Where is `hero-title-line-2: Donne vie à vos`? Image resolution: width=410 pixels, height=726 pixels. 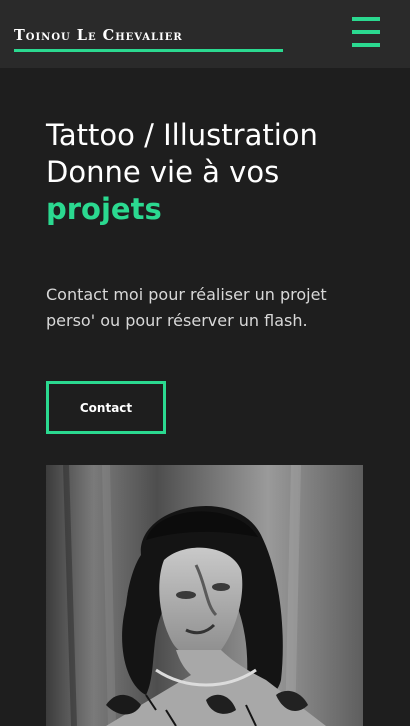 hero-title-line-2: Donne vie à vos is located at coordinates (163, 172).